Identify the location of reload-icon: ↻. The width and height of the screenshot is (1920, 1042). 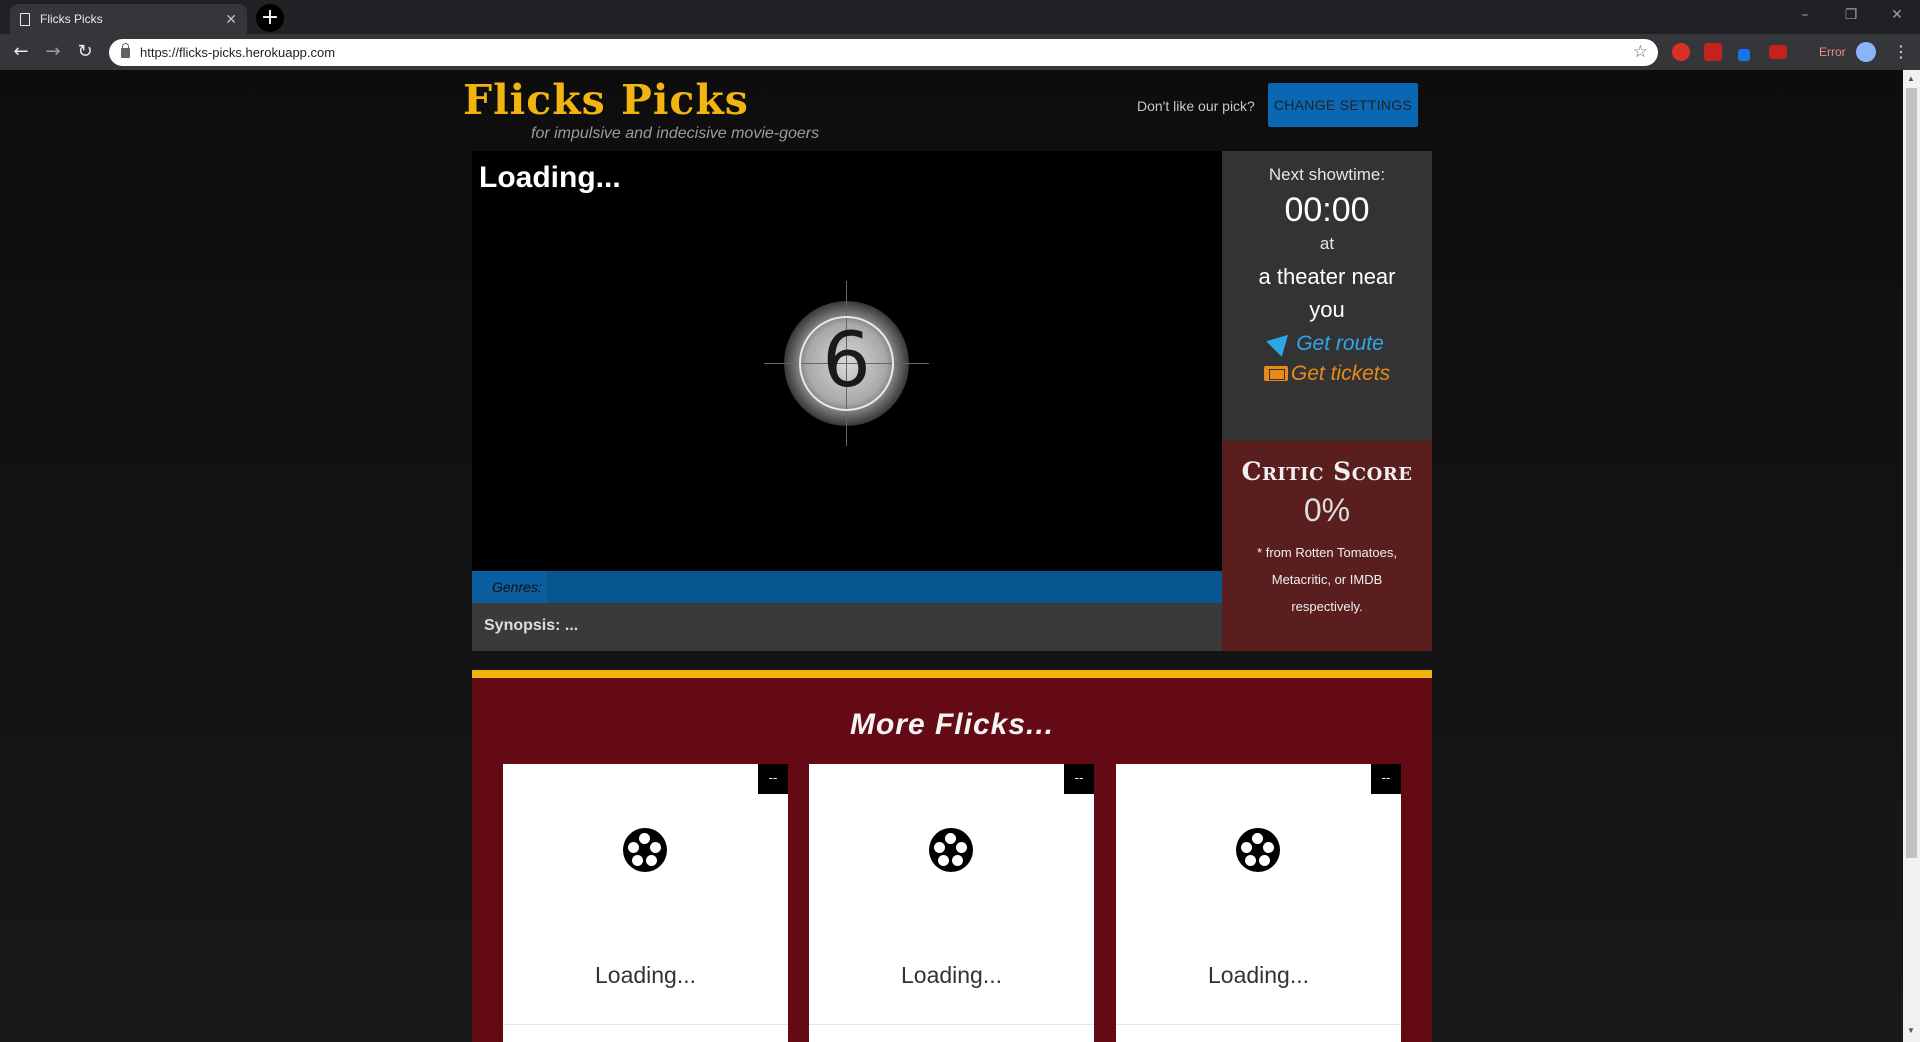
(85, 52).